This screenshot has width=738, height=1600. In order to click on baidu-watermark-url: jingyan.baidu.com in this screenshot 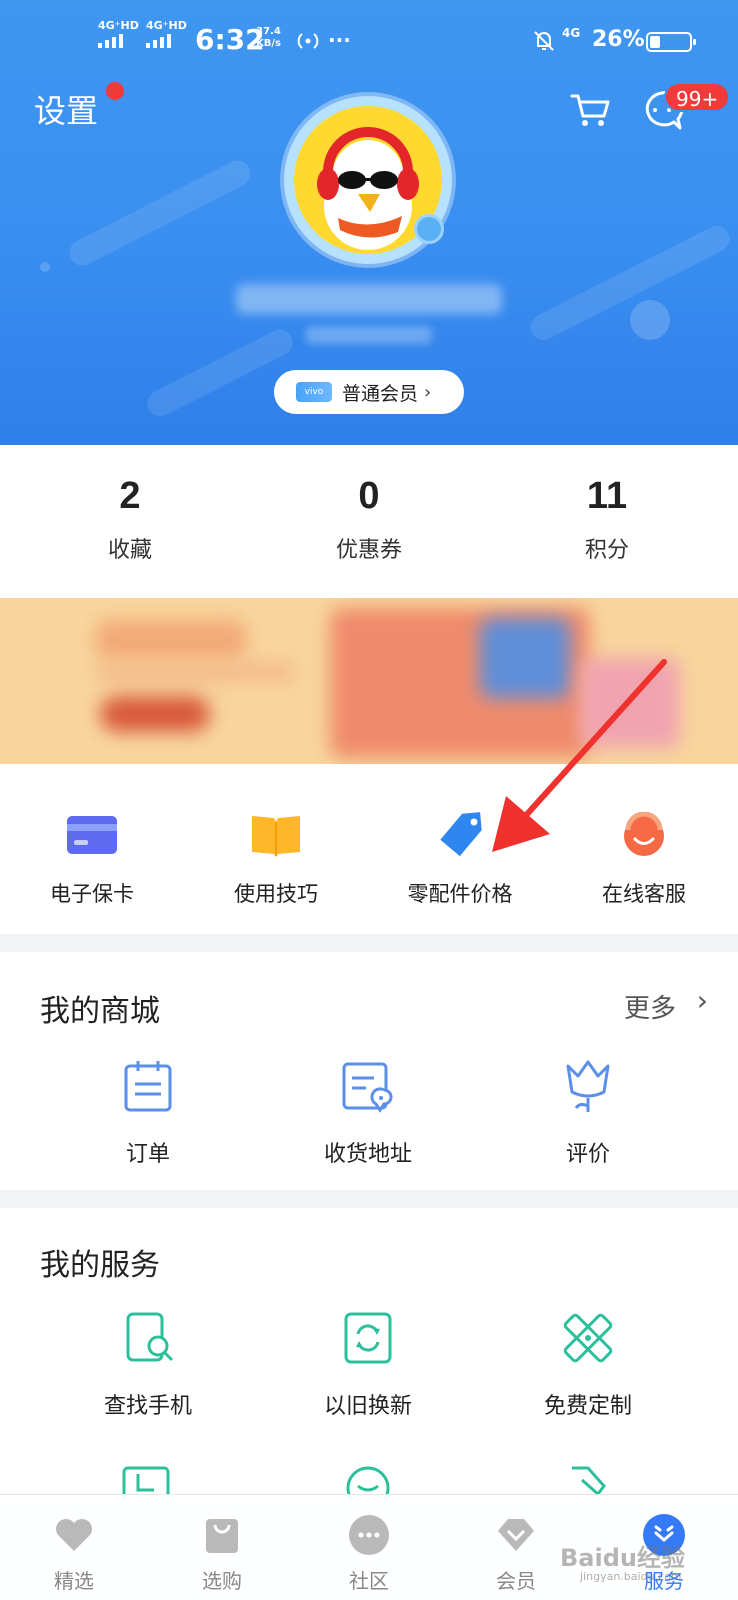, I will do `click(631, 1576)`.